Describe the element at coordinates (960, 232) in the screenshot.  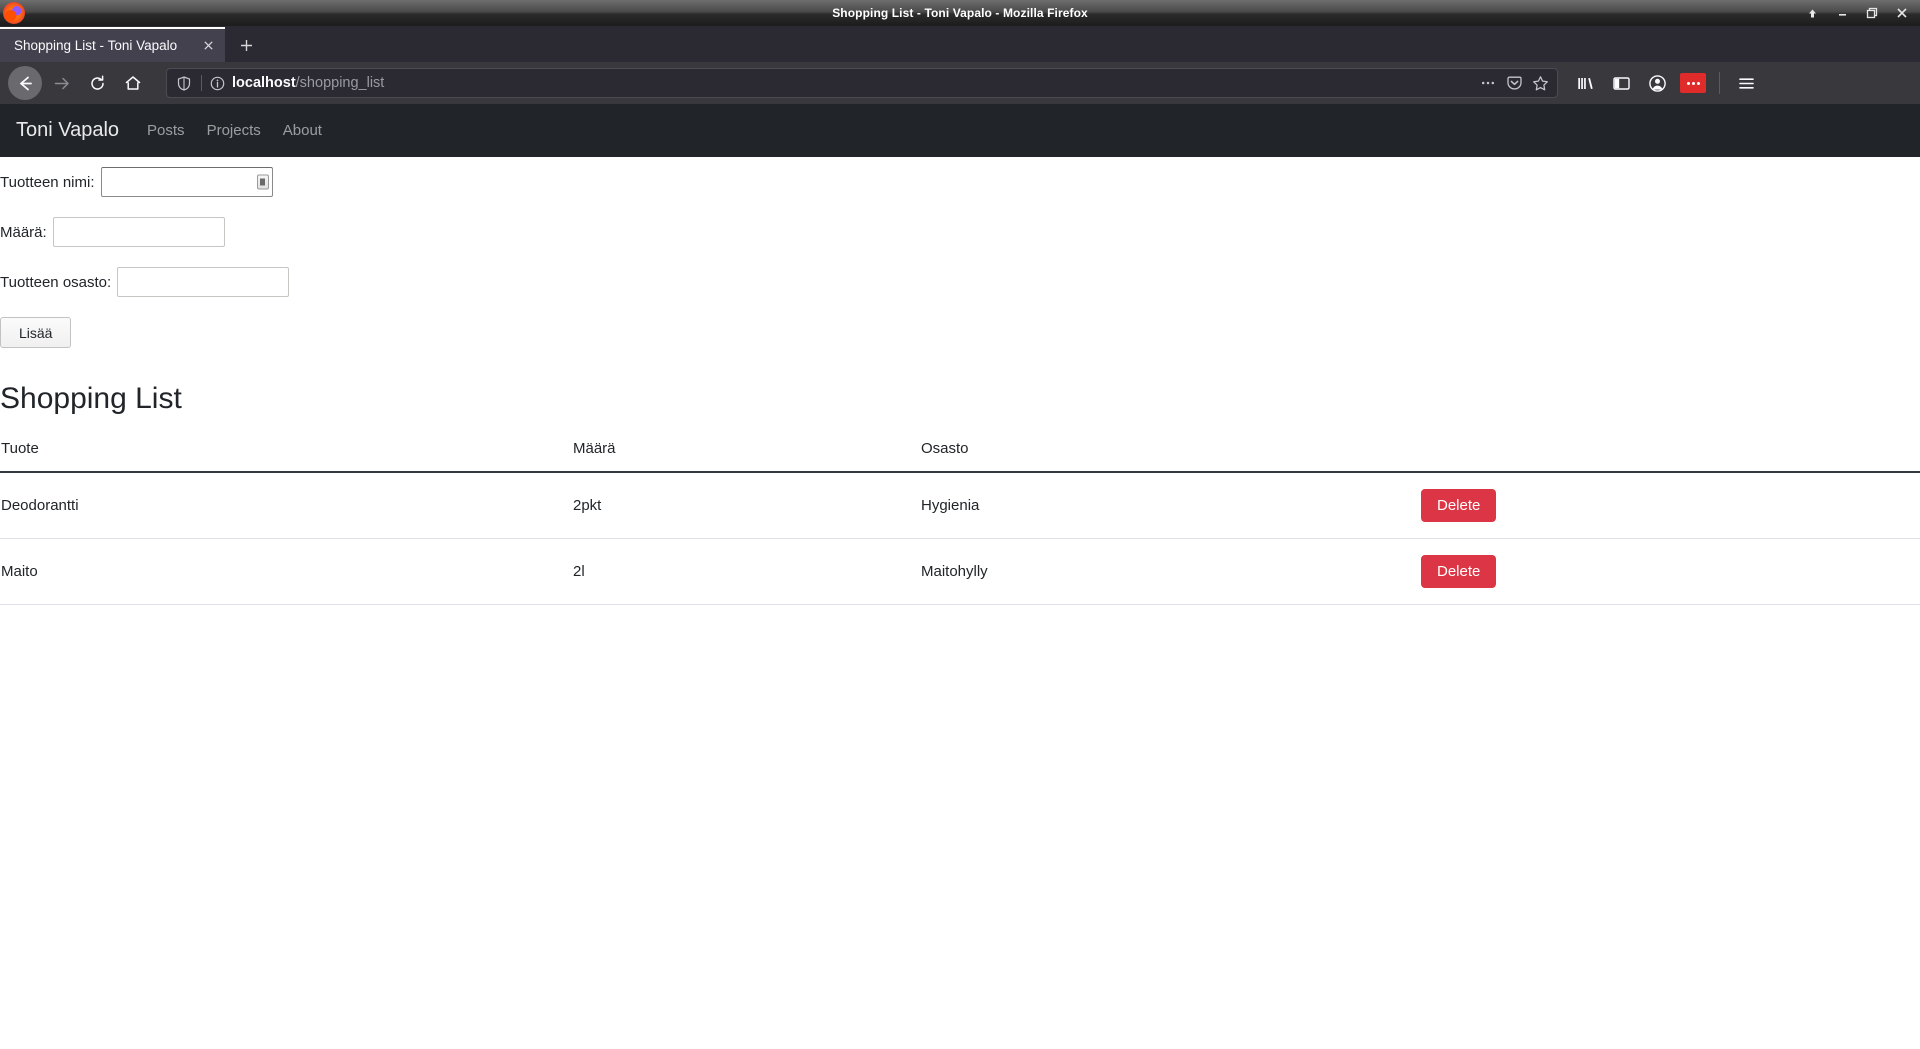
I see `form-row-quantity: Määrä:` at that location.